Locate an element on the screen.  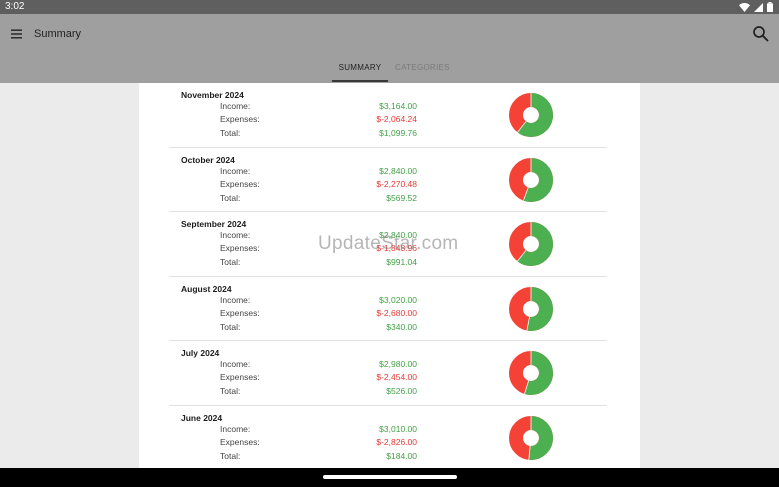
expenses-value: $-2,826.00 is located at coordinates (396, 441).